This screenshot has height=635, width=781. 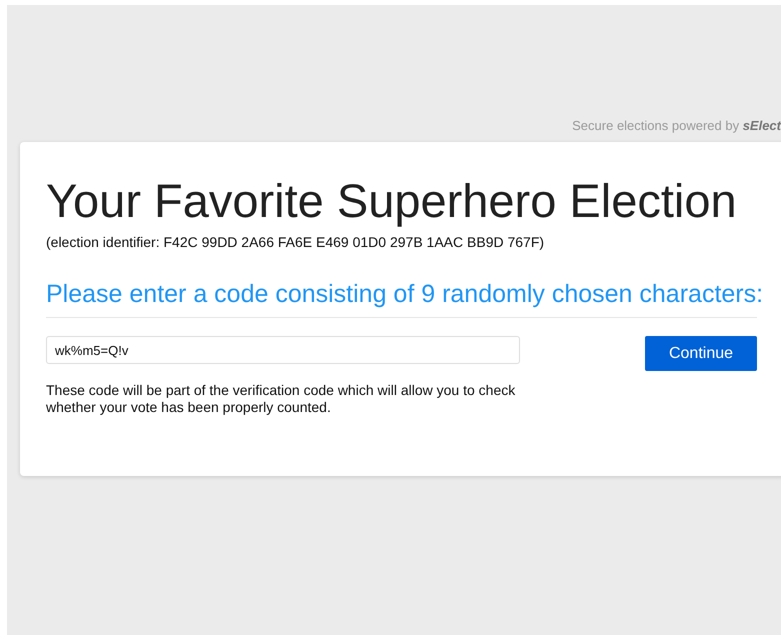 What do you see at coordinates (392, 201) in the screenshot?
I see `election-title: Your Favorite Superhero Election` at bounding box center [392, 201].